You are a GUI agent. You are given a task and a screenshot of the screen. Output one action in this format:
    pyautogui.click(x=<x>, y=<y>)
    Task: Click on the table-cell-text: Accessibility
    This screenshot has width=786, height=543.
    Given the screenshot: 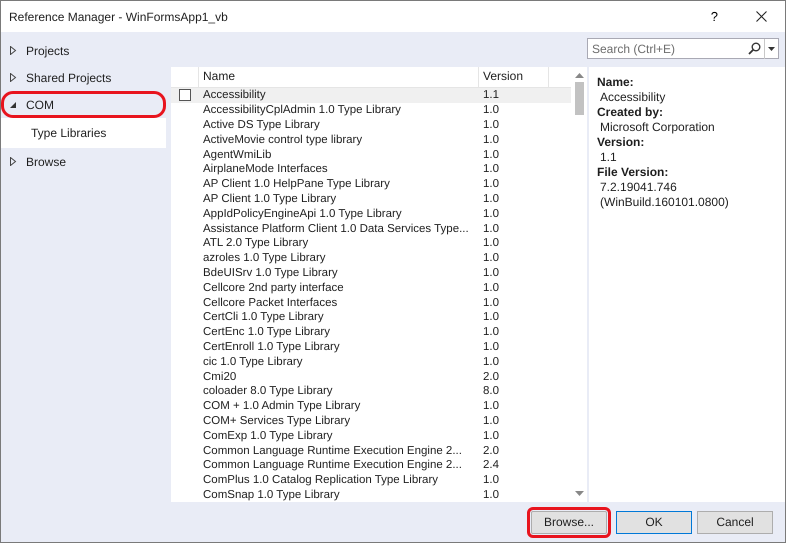 What is the action you would take?
    pyautogui.click(x=234, y=95)
    